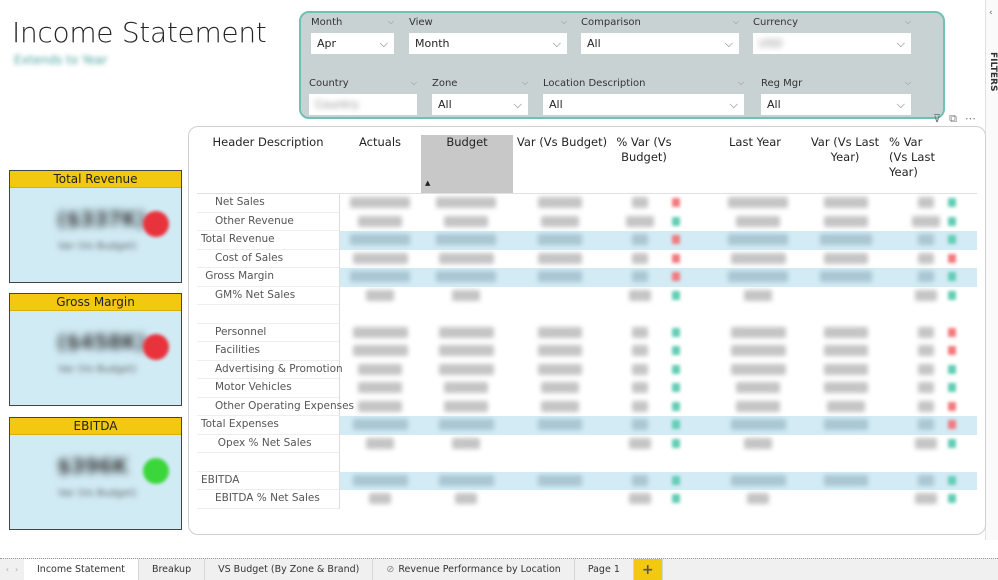 The width and height of the screenshot is (998, 580). I want to click on table-row: Net Sales, so click(588, 203).